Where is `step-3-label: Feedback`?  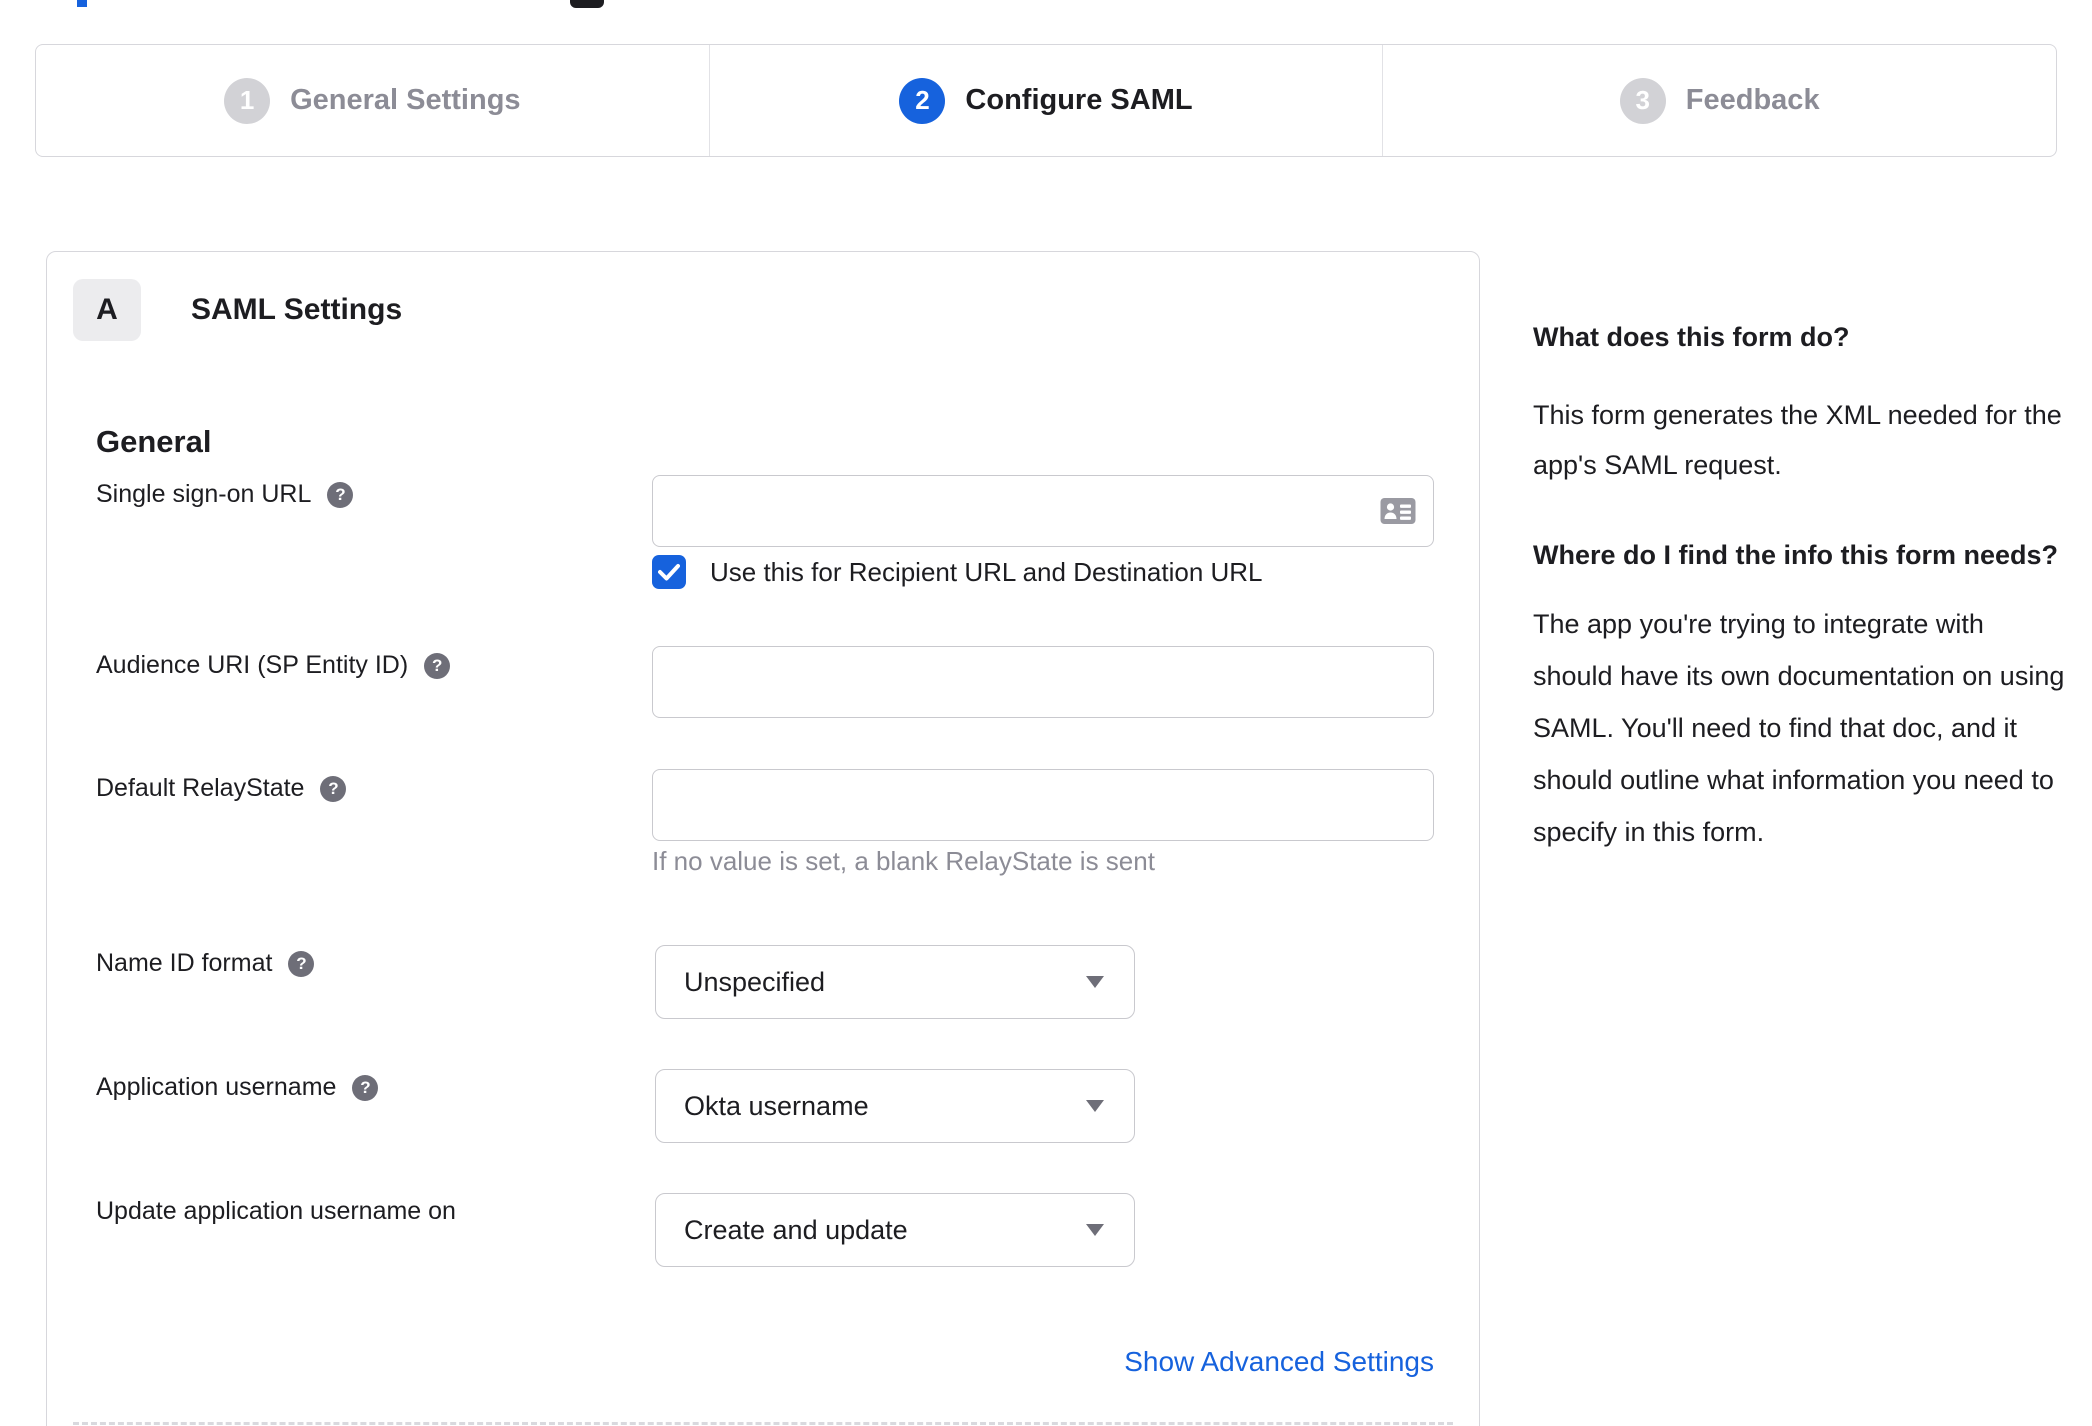 step-3-label: Feedback is located at coordinates (1752, 100).